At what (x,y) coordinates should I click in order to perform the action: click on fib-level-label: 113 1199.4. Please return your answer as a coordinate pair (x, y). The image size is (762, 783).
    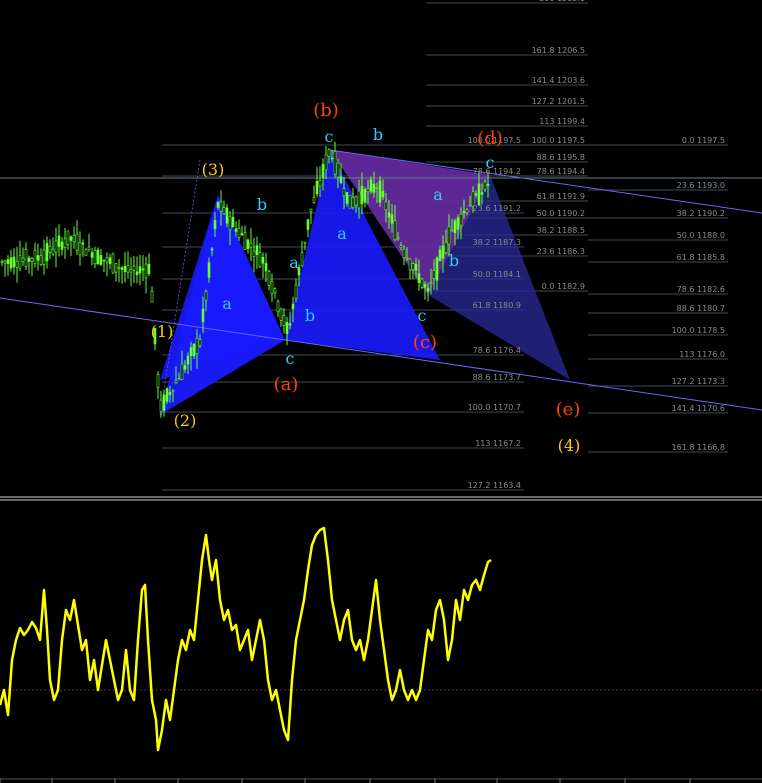
    Looking at the image, I should click on (562, 121).